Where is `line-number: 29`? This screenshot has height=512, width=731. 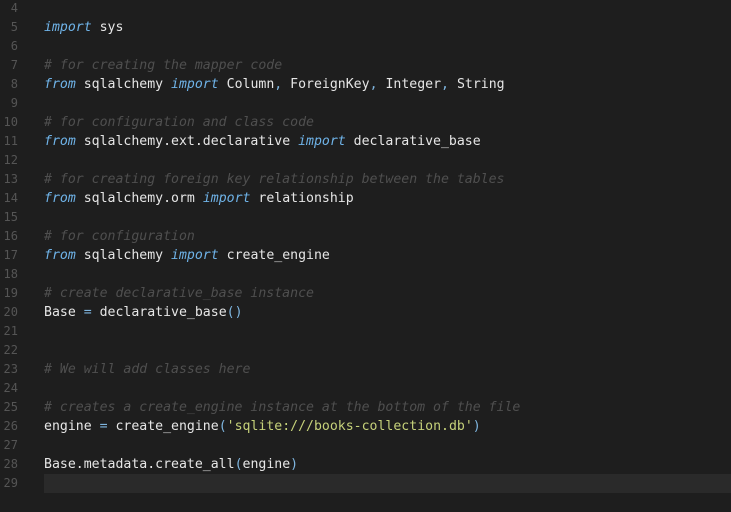 line-number: 29 is located at coordinates (10, 483).